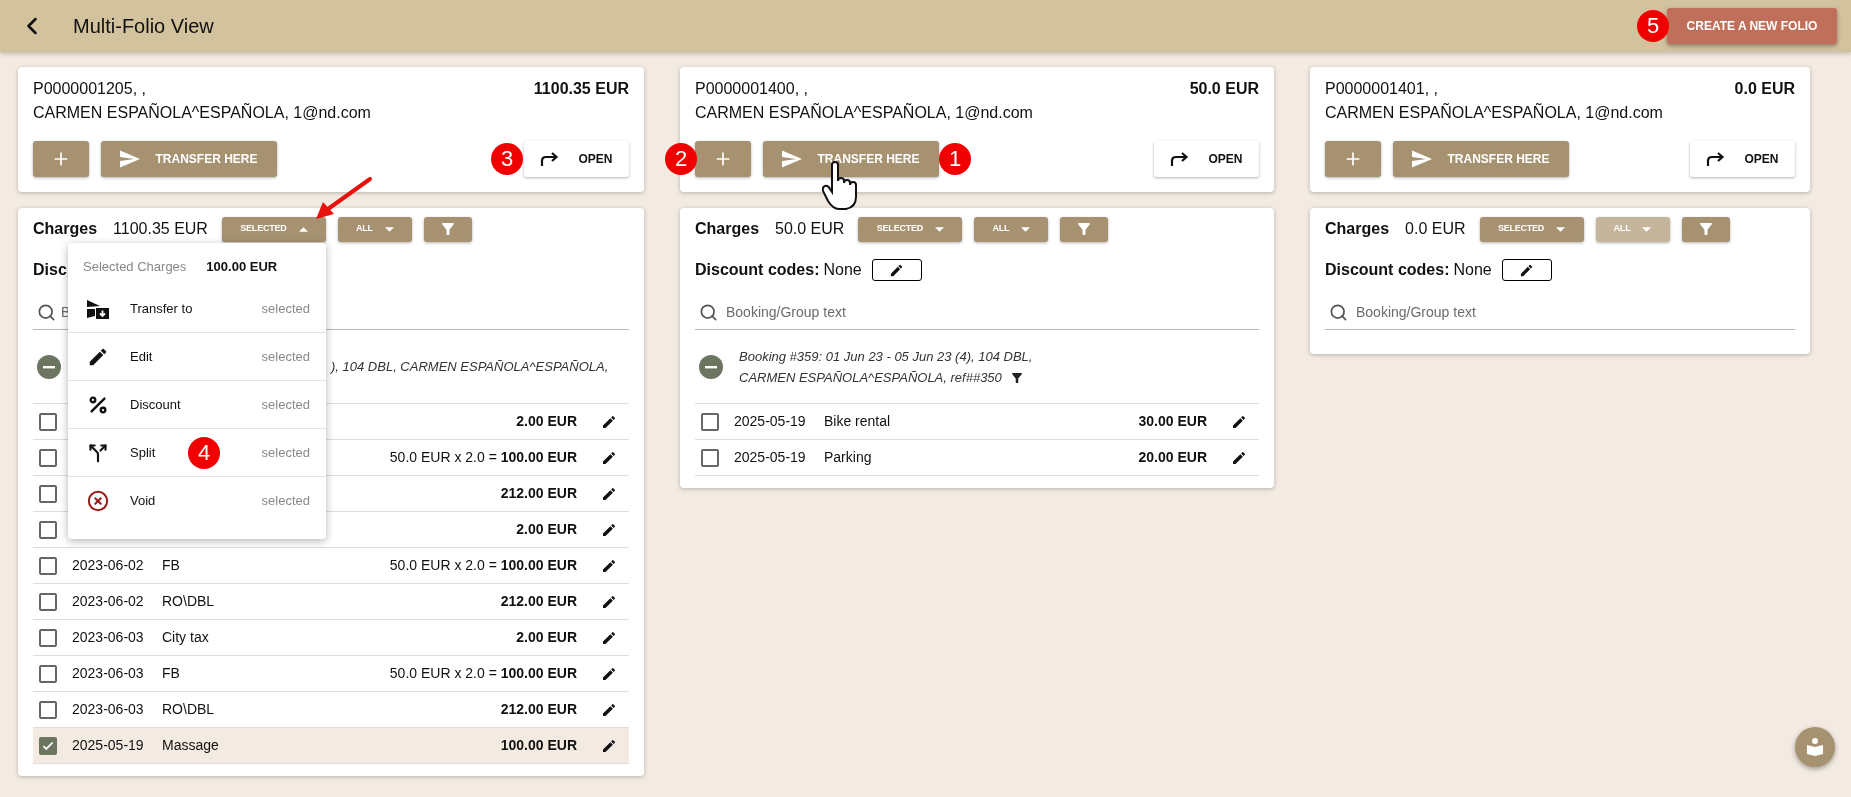  Describe the element at coordinates (752, 89) in the screenshot. I see `folio-number: P0000001400, ,` at that location.